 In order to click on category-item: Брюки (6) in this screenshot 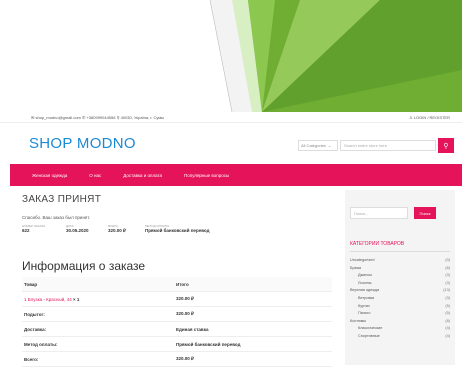, I will do `click(400, 270)`.